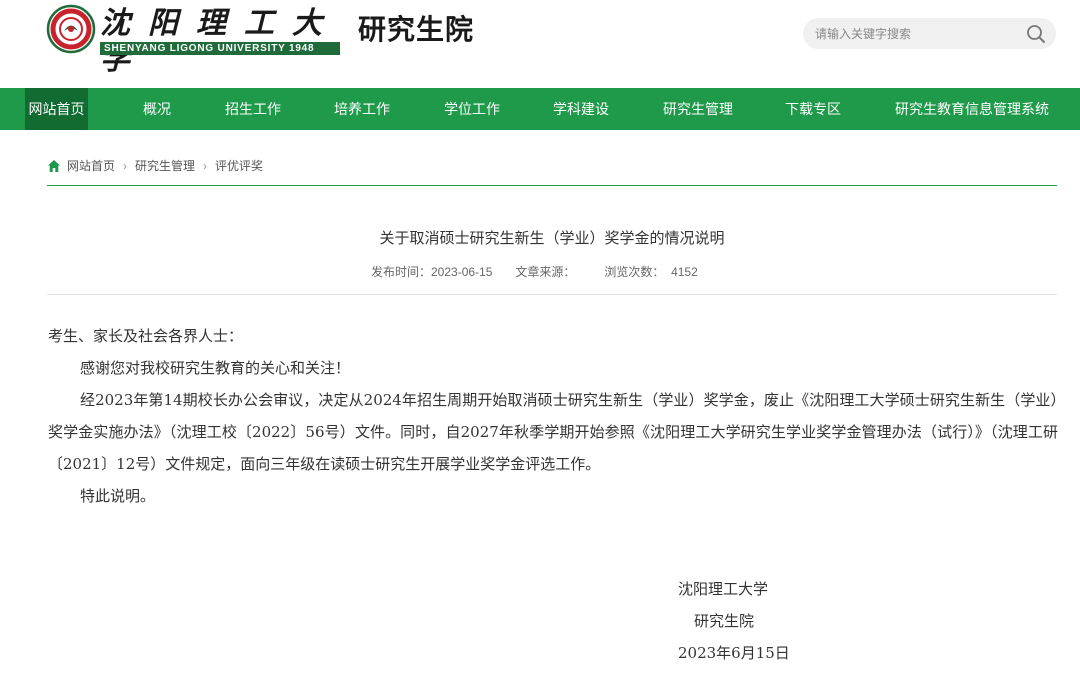 The width and height of the screenshot is (1080, 683). I want to click on university-logo: 沈阳理工大学 SHENYANG LIGONG UNIVERSITY 1948, so click(194, 40).